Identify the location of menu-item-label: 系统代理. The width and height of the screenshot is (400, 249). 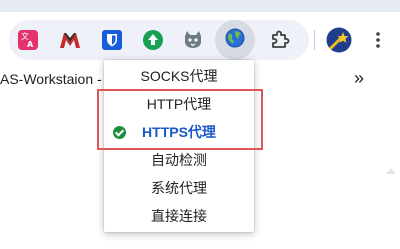
(179, 188).